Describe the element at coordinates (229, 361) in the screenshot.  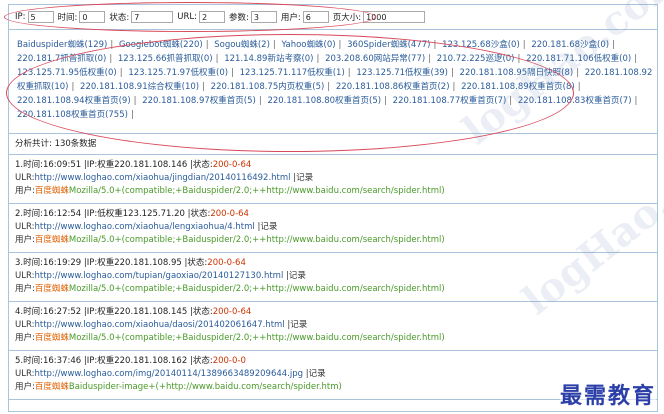
I see `status-code: 200-0-0` at that location.